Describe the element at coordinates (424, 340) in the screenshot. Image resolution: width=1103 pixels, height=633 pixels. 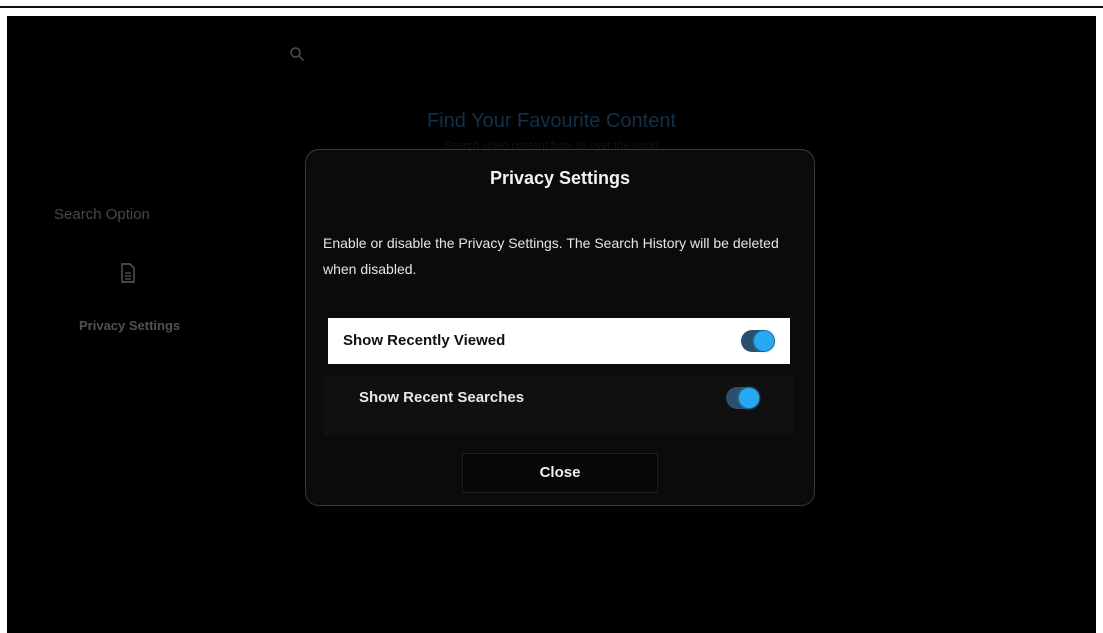
I see `option-label: Show Recently Viewed` at that location.